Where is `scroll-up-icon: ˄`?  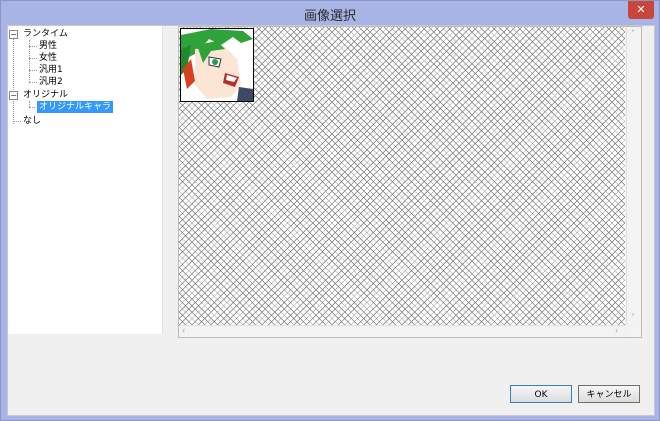
scroll-up-icon: ˄ is located at coordinates (633, 33).